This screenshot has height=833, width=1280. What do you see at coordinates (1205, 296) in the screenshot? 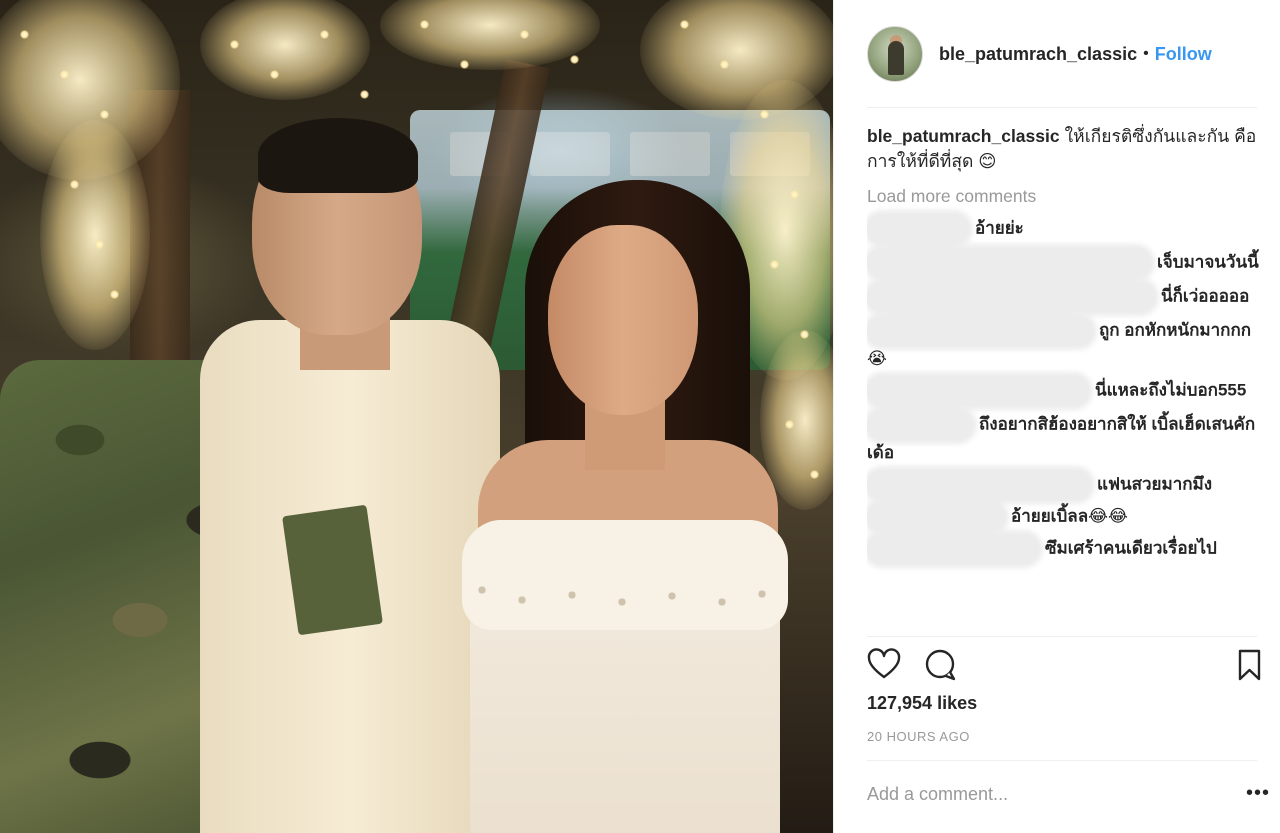
I see `comment-text: นี่ก็เว่อออออ` at bounding box center [1205, 296].